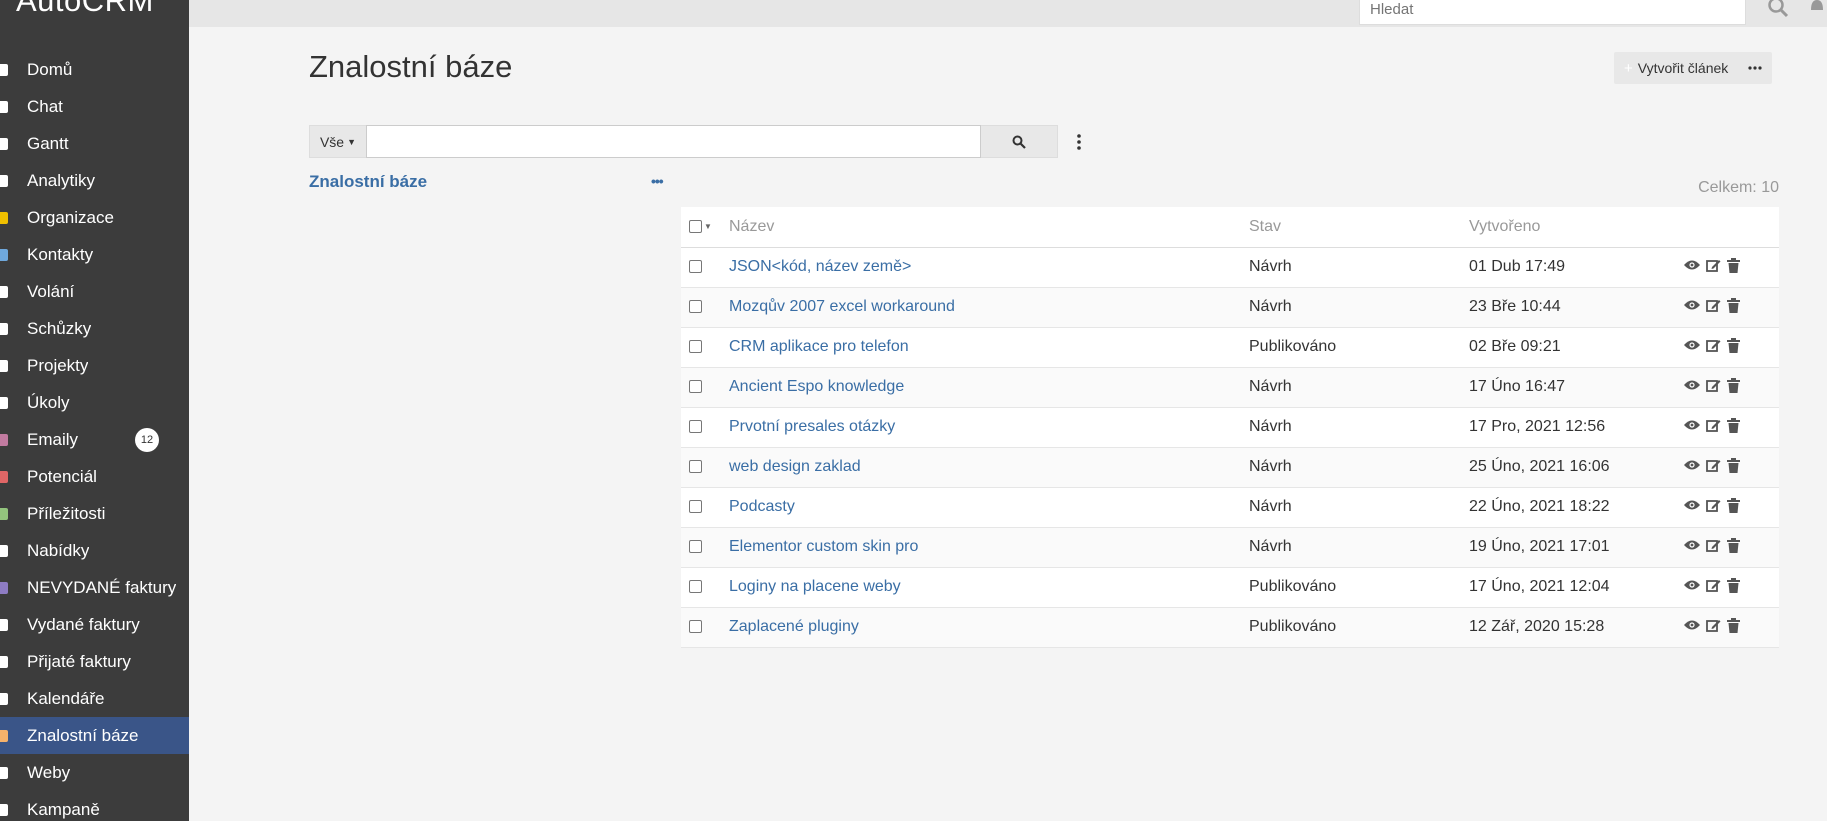 The height and width of the screenshot is (821, 1827). I want to click on sidebar-item: Projekty, so click(94, 365).